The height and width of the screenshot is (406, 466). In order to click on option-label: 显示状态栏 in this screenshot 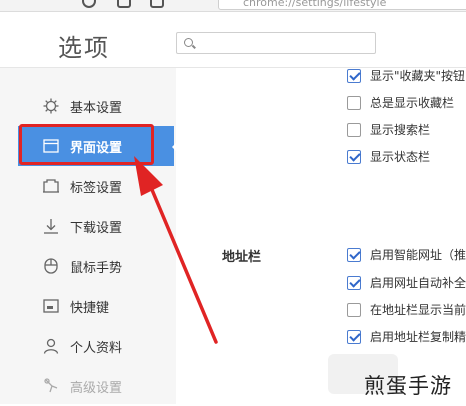, I will do `click(400, 157)`.